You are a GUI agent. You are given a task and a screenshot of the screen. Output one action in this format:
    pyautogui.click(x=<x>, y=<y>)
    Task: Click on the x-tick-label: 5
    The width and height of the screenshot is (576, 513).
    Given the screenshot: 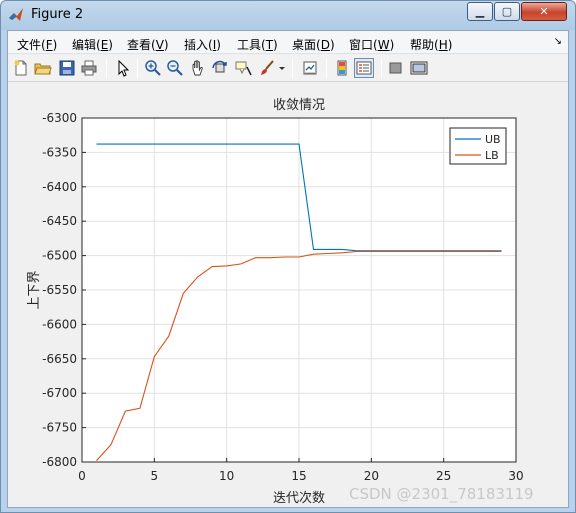 What is the action you would take?
    pyautogui.click(x=155, y=476)
    